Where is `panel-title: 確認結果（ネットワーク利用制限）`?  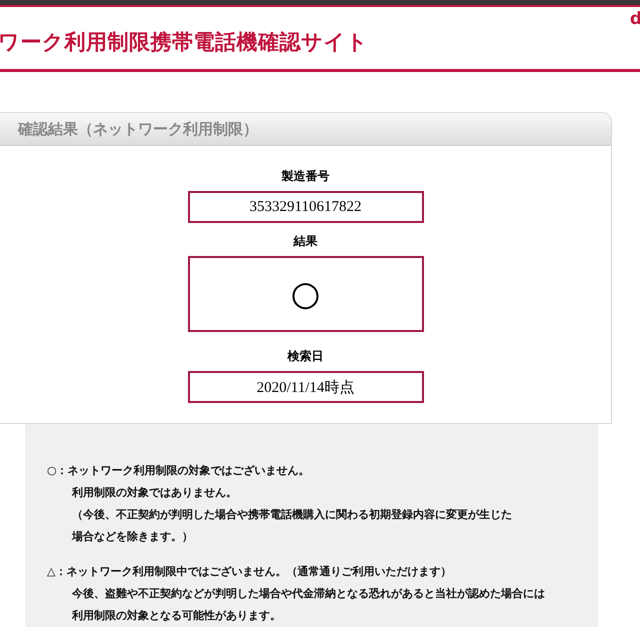 panel-title: 確認結果（ネットワーク利用制限） is located at coordinates (138, 129).